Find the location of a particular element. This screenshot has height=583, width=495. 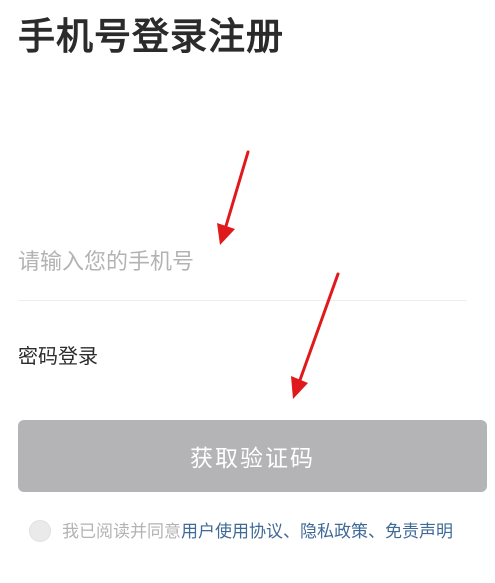

phone-input is located at coordinates (242, 262).